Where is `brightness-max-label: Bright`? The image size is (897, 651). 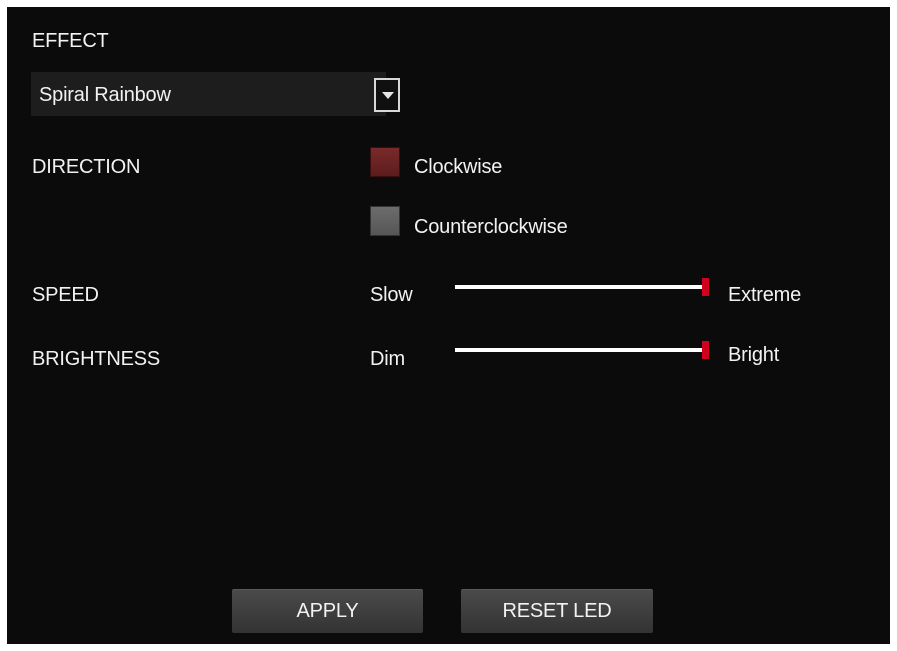 brightness-max-label: Bright is located at coordinates (754, 355).